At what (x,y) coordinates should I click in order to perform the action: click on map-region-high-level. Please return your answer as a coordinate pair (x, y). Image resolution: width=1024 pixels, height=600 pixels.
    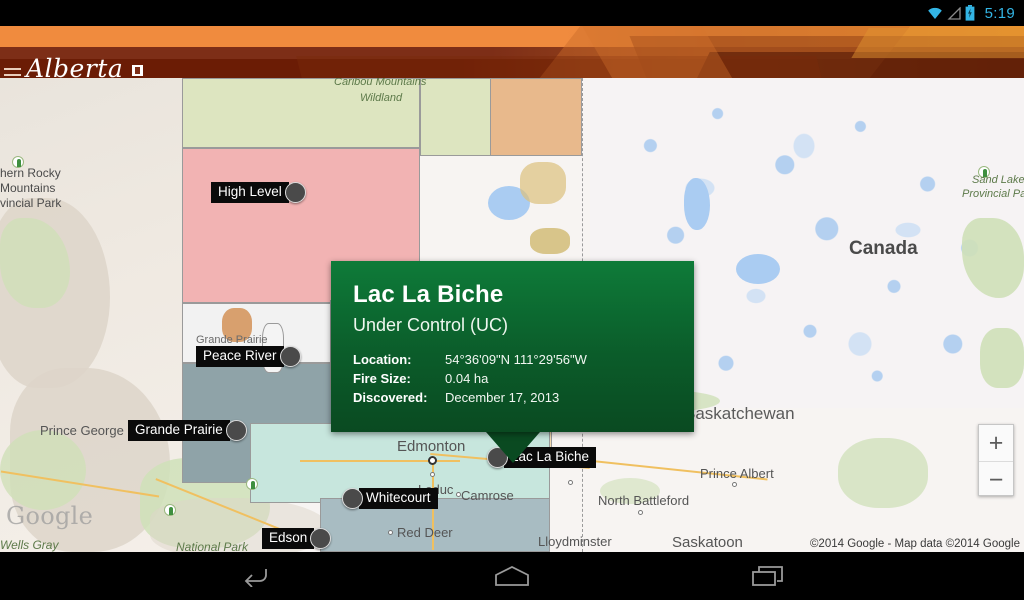
    Looking at the image, I should click on (301, 113).